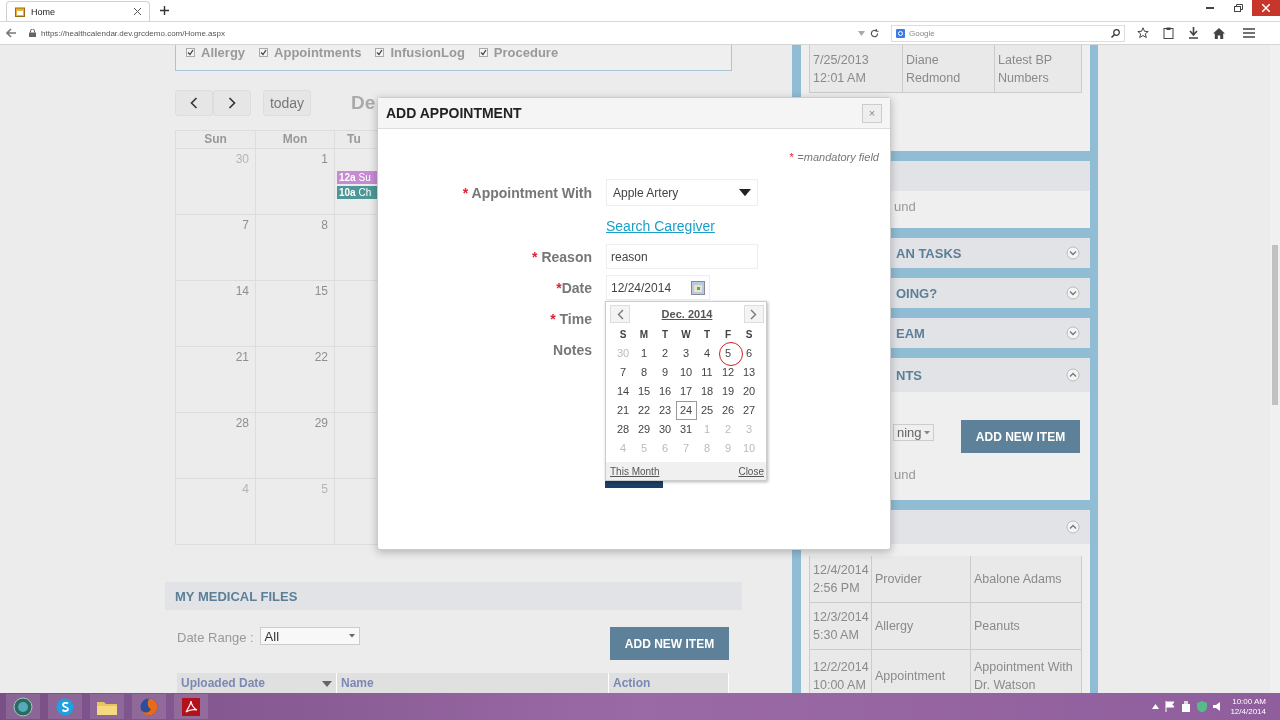 The height and width of the screenshot is (720, 1280). Describe the element at coordinates (682, 256) in the screenshot. I see `reason-field: reason` at that location.